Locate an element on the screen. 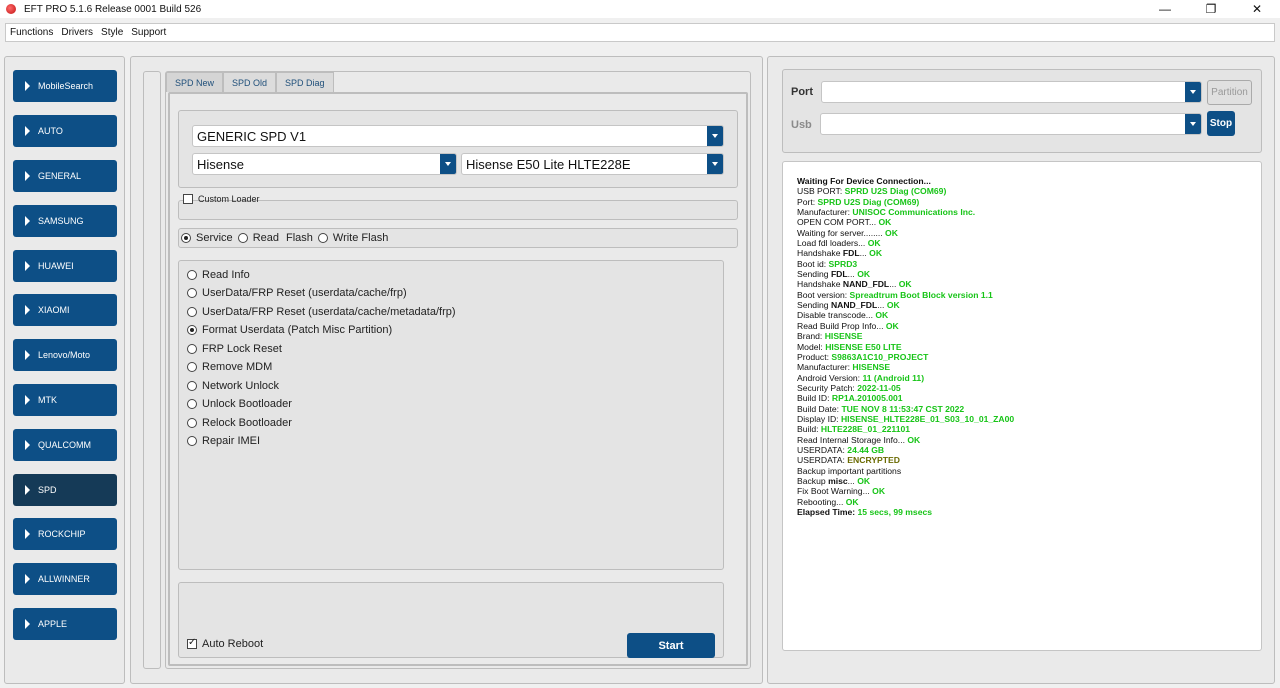 This screenshot has height=688, width=1280. tab-spd-diag: SPD Diag is located at coordinates (305, 82).